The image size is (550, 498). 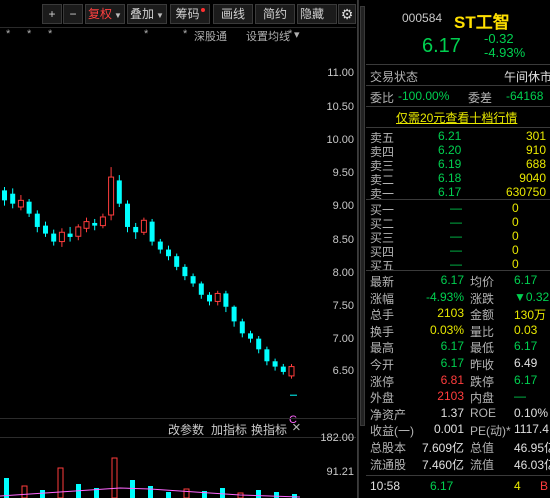 I want to click on weicha-label: 委差, so click(x=480, y=98).